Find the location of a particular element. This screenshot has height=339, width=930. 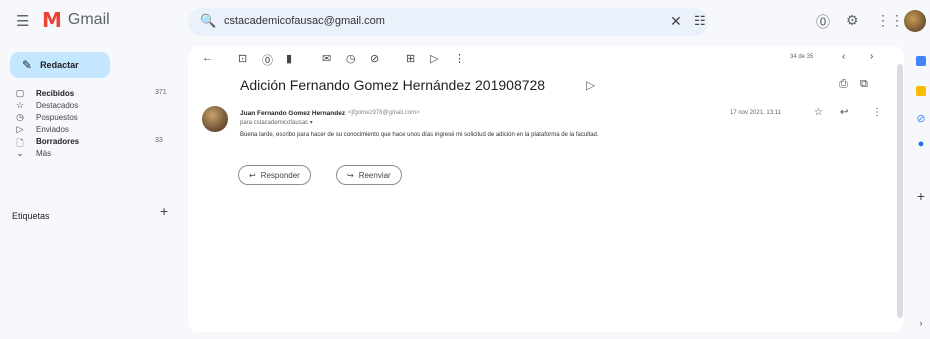

main-menu-icon: ☰ is located at coordinates (22, 21).